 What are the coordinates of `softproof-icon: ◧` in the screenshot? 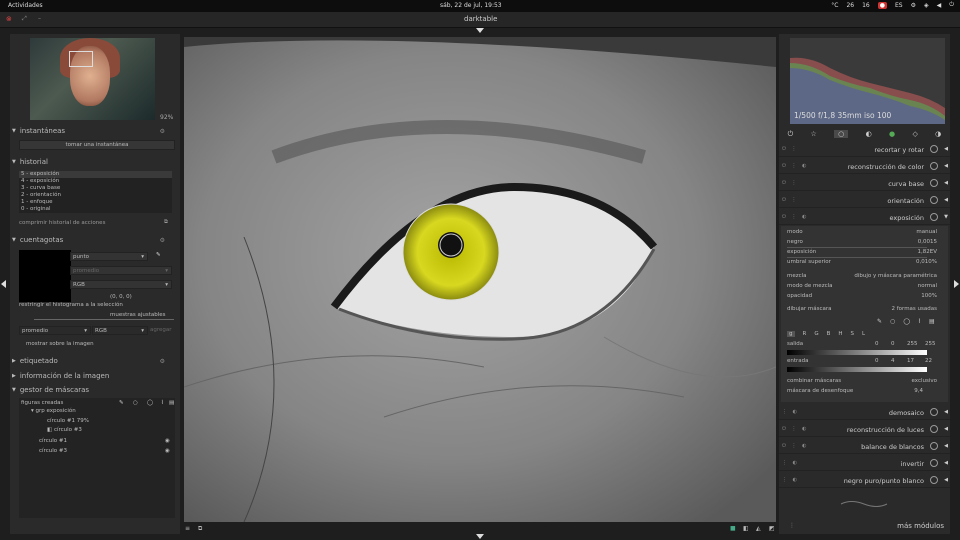 It's located at (746, 528).